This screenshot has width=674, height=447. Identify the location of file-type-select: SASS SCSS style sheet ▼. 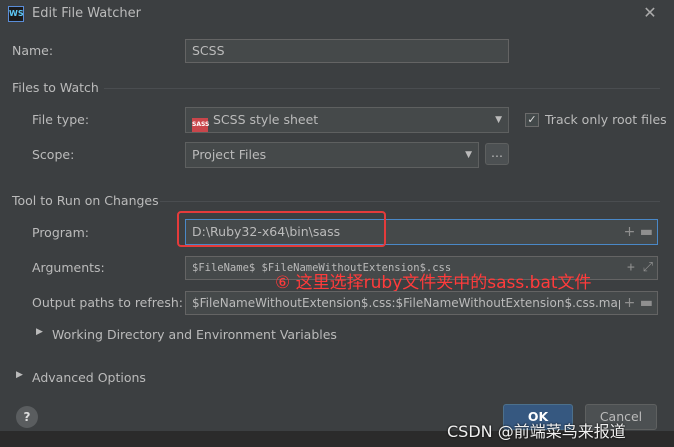
(347, 120).